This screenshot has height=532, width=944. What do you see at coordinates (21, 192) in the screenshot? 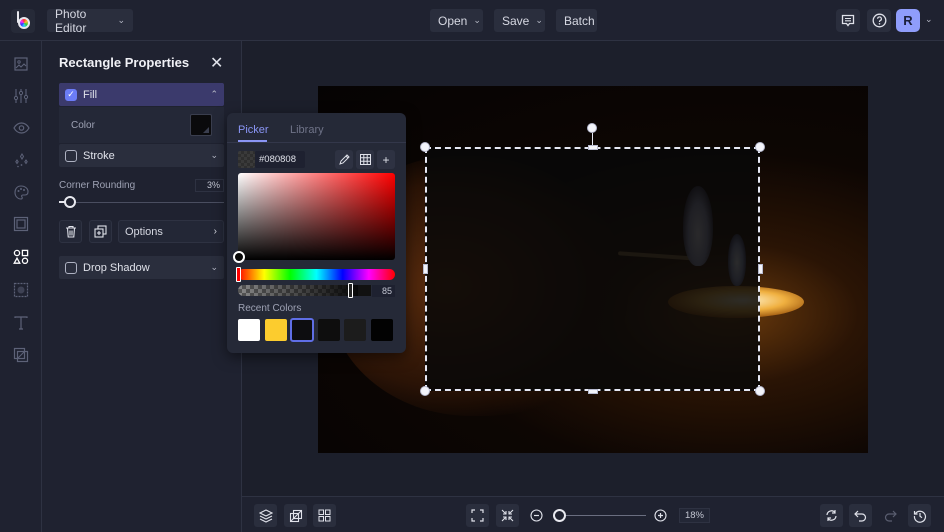
I see `rail-item-artsy` at bounding box center [21, 192].